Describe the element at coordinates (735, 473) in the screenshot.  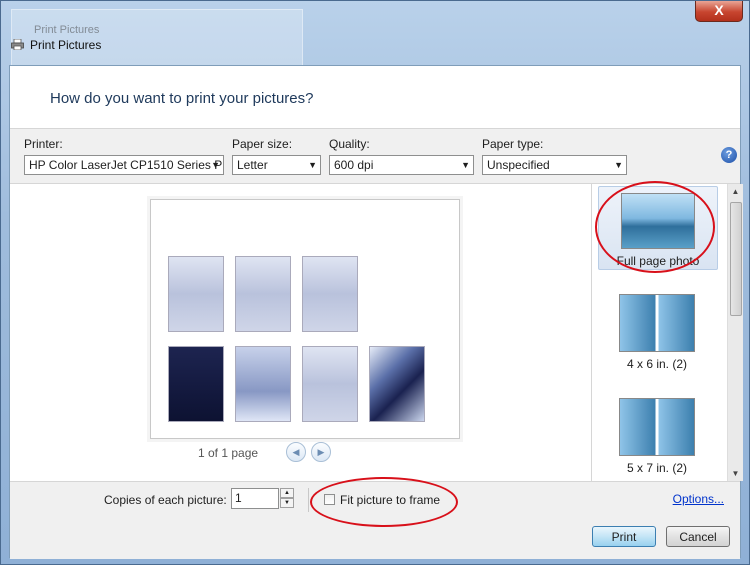
I see `scroll-down-icon: ▼` at that location.